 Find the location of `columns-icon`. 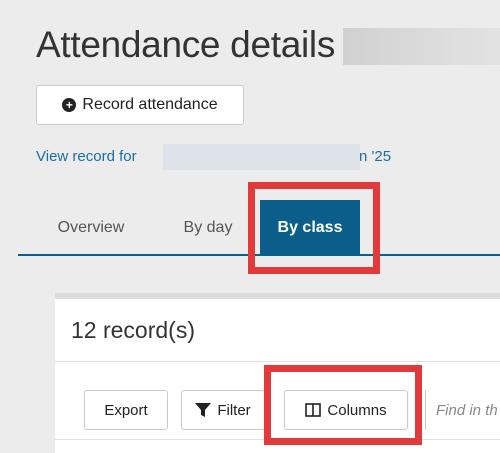

columns-icon is located at coordinates (313, 410).